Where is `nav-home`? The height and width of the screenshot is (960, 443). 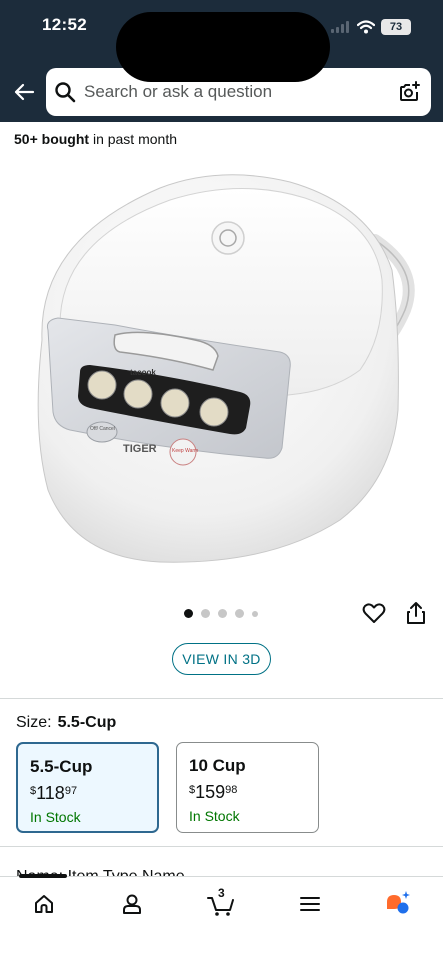 nav-home is located at coordinates (44, 904).